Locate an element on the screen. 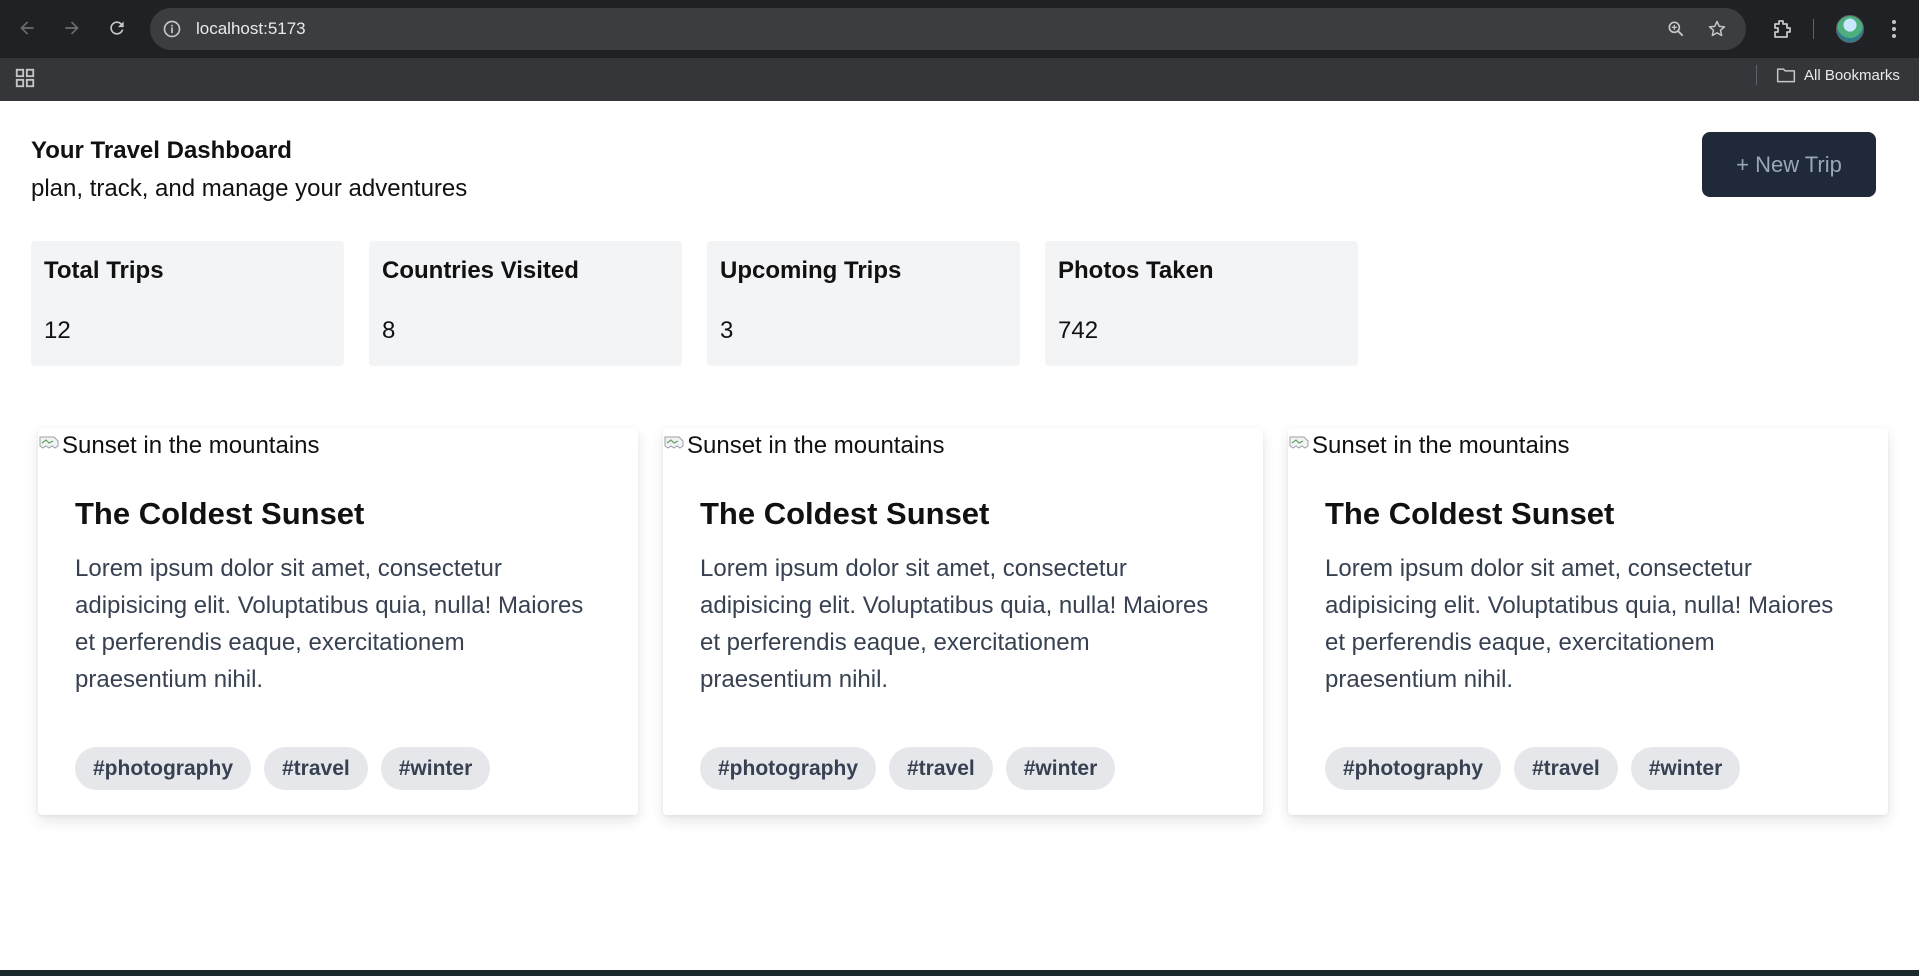  page-title: Your Travel Dashboard is located at coordinates (161, 150).